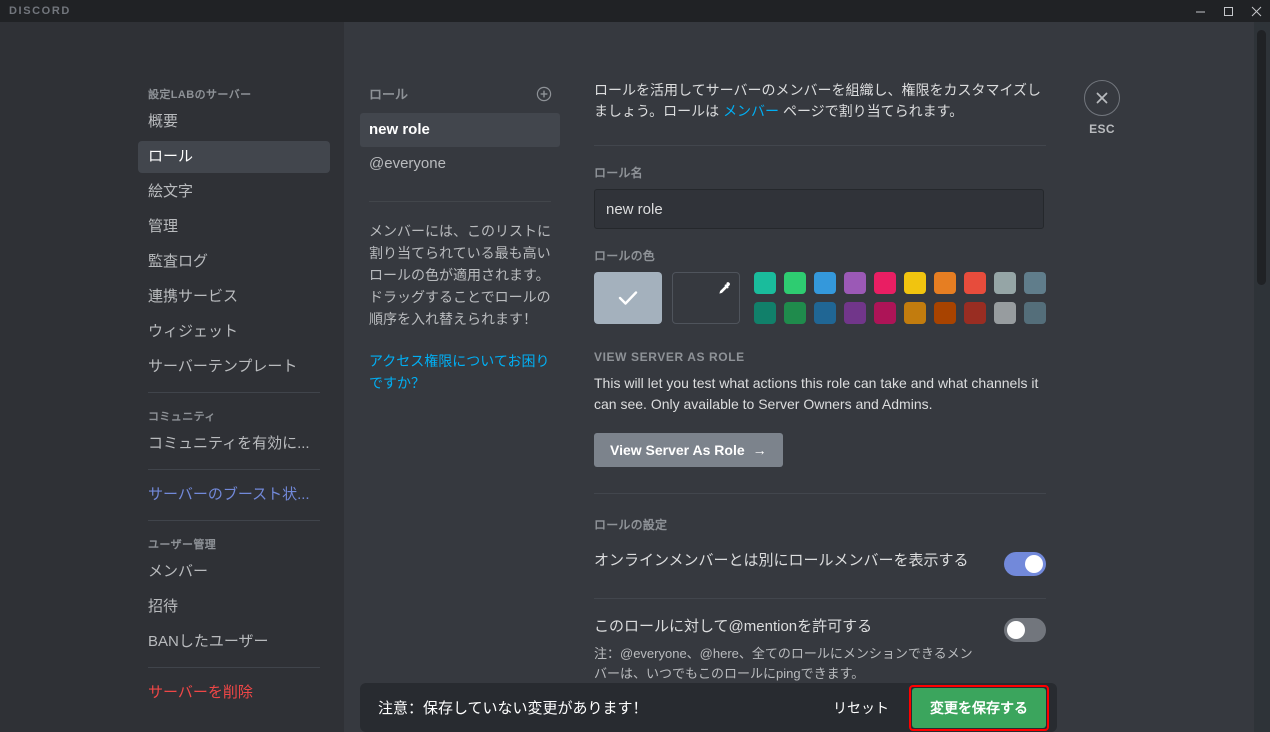 Image resolution: width=1270 pixels, height=732 pixels. What do you see at coordinates (460, 93) in the screenshot?
I see `roles-list-header: ロール` at bounding box center [460, 93].